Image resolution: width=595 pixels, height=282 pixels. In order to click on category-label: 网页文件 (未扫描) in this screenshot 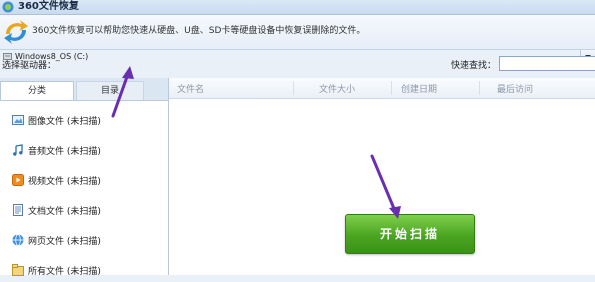, I will do `click(64, 242)`.